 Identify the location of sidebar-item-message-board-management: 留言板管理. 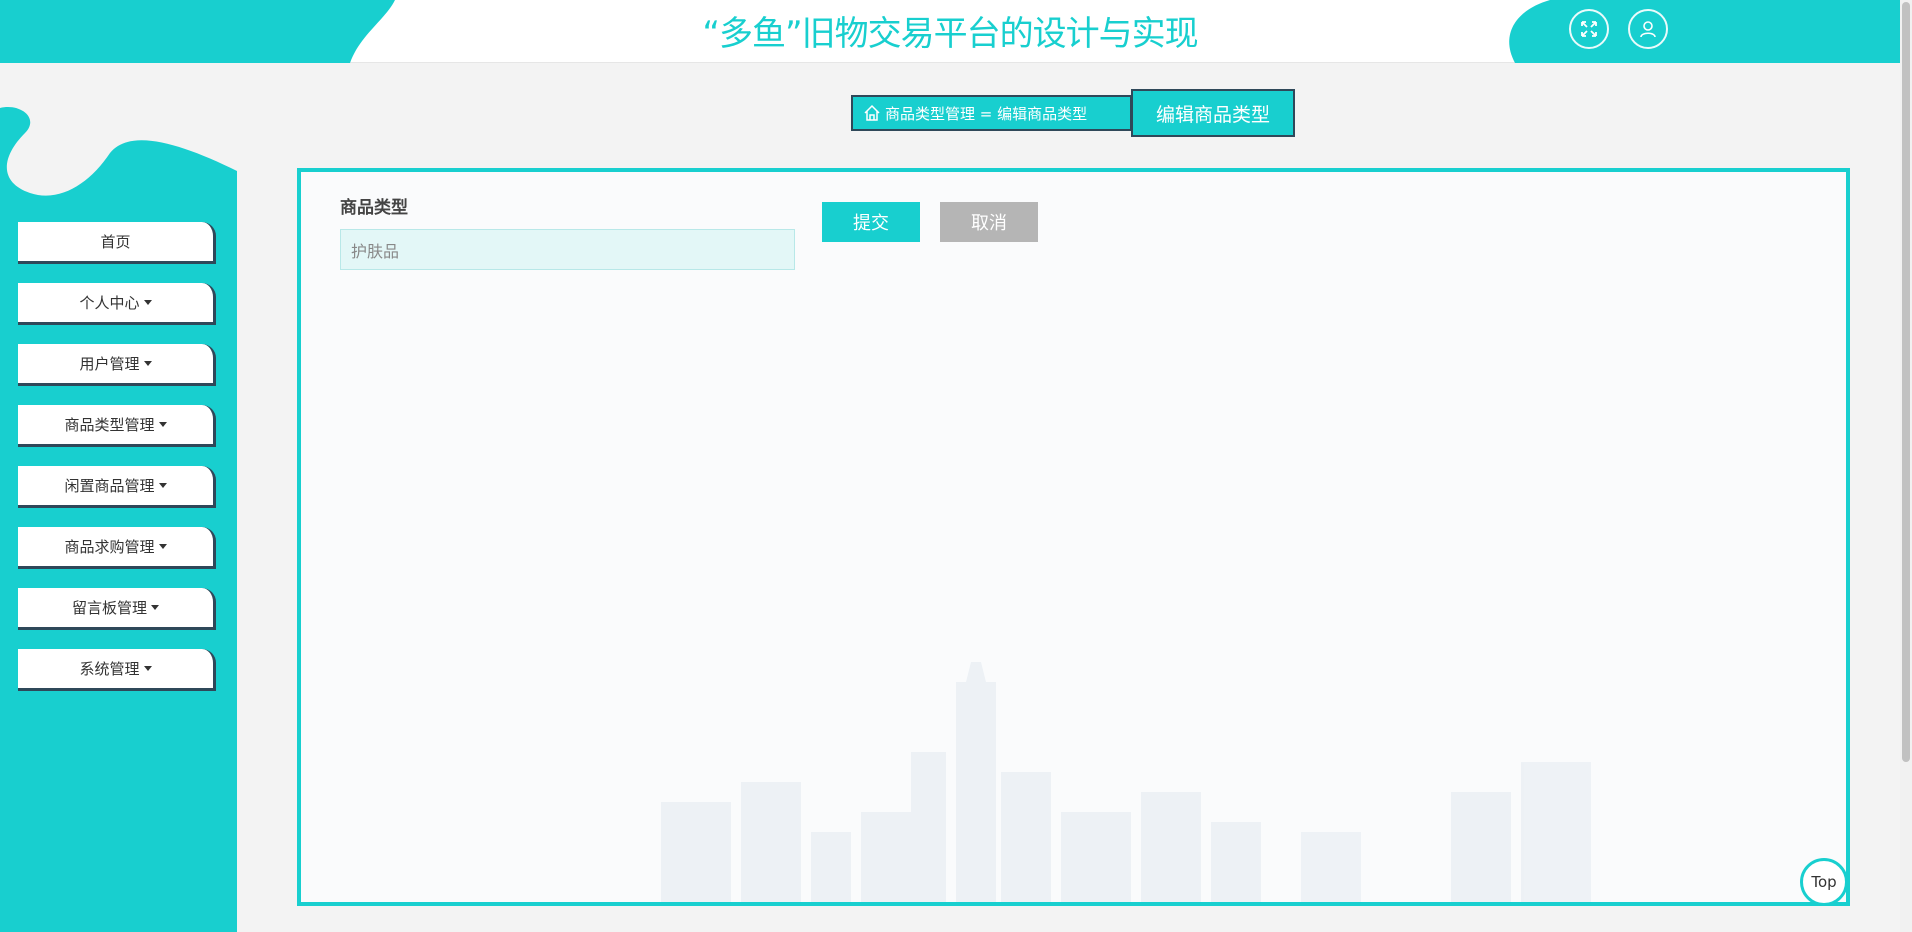
(117, 609).